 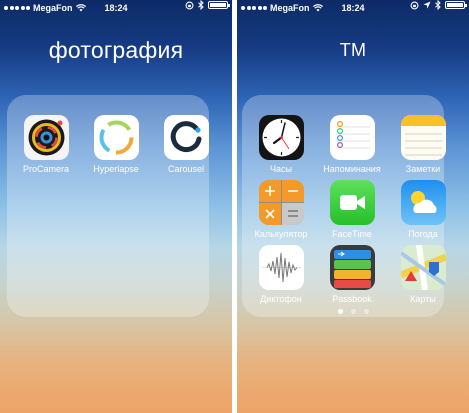 I want to click on app-label: Заметки, so click(x=423, y=169).